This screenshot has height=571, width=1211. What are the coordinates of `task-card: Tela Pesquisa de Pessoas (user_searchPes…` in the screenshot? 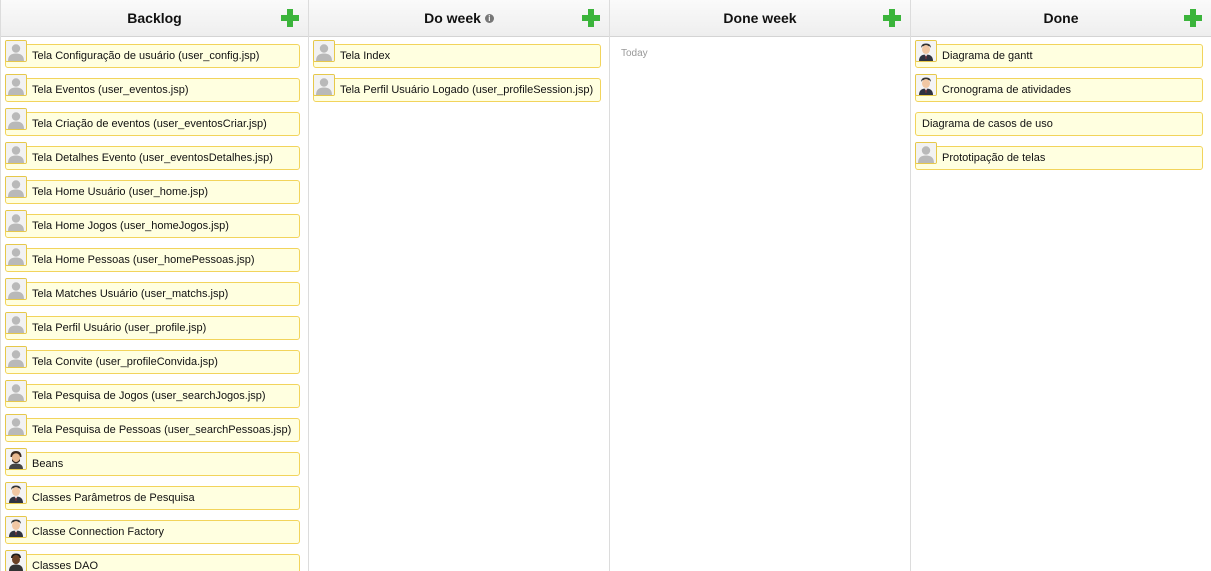 It's located at (152, 428).